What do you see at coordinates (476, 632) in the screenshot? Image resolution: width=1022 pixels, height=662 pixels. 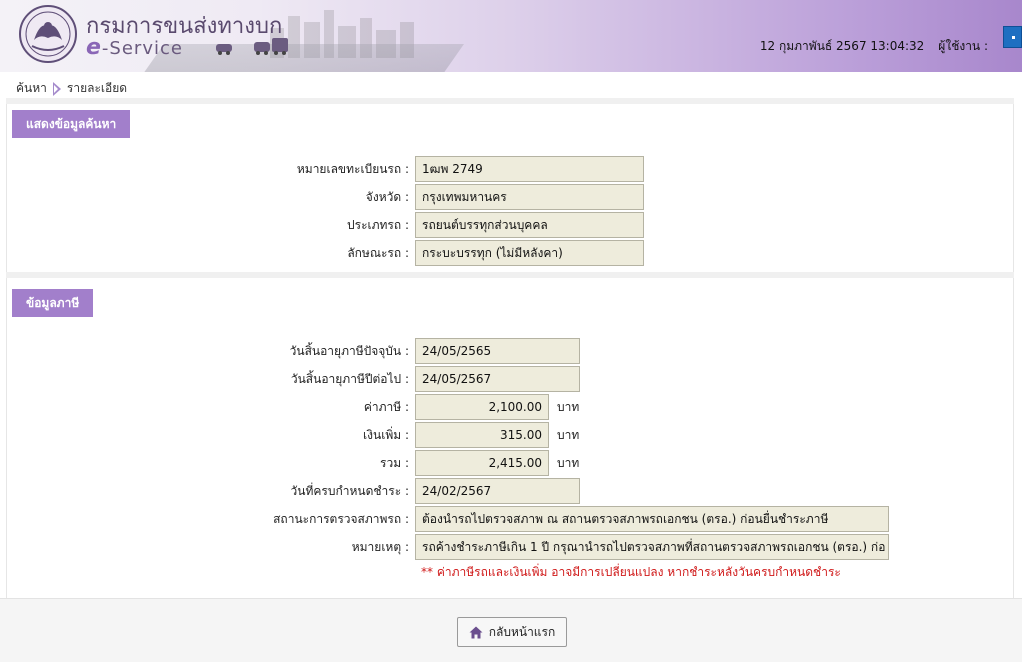 I see `home-icon` at bounding box center [476, 632].